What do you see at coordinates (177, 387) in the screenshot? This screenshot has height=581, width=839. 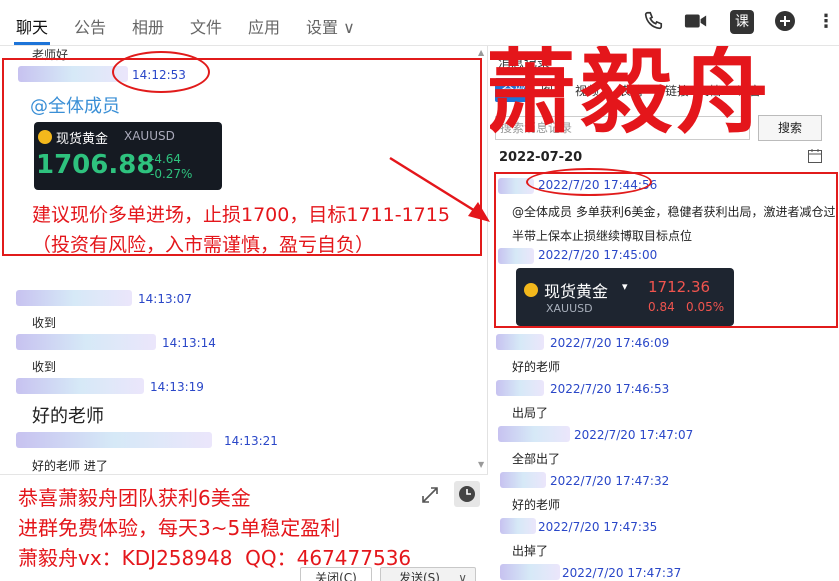 I see `message-time: 14:13:19` at bounding box center [177, 387].